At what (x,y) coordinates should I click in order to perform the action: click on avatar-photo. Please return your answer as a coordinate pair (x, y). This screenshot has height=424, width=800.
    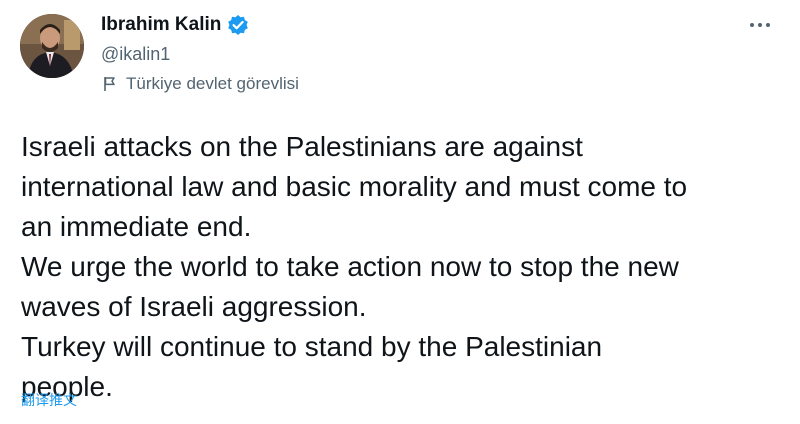
    Looking at the image, I should click on (52, 46).